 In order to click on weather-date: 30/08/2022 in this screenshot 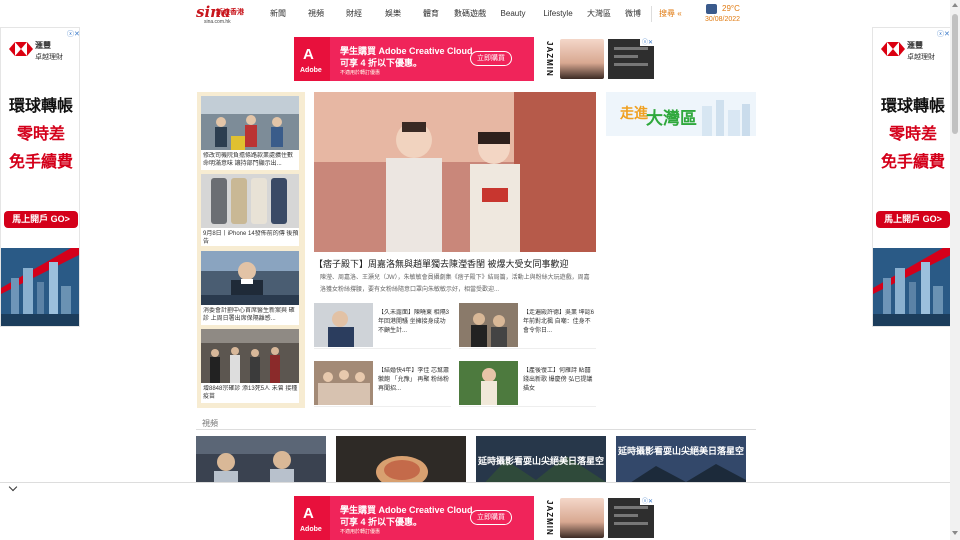, I will do `click(723, 19)`.